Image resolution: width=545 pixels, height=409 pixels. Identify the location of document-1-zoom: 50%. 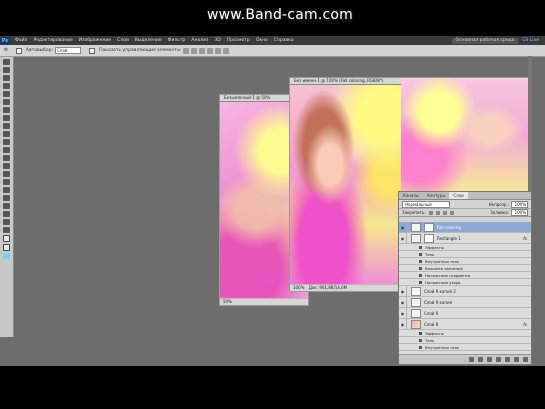
(264, 302).